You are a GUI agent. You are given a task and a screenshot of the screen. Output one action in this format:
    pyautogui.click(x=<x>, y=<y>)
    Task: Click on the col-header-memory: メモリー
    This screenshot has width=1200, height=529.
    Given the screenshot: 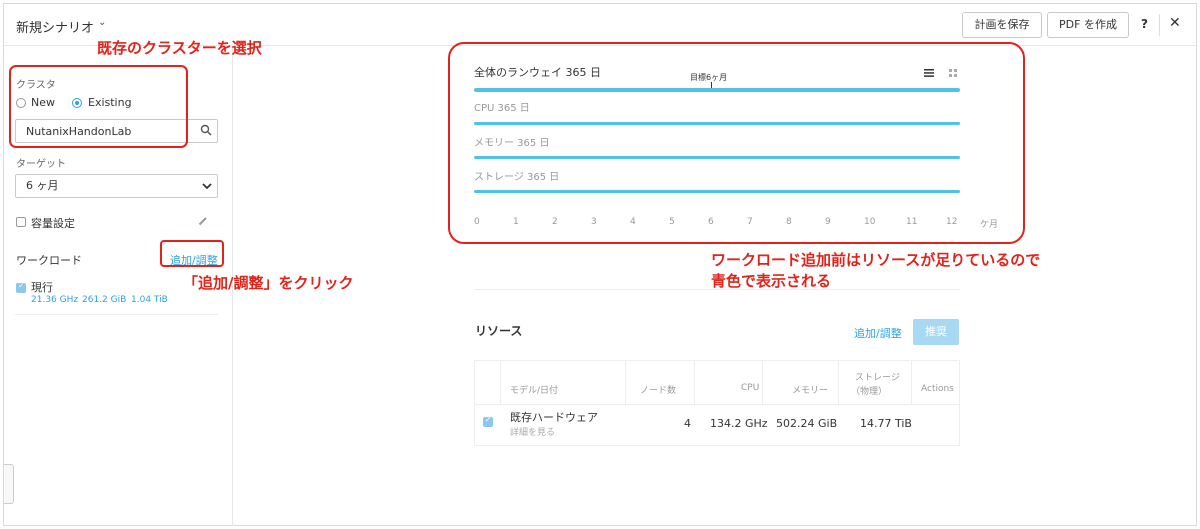 What is the action you would take?
    pyautogui.click(x=810, y=389)
    